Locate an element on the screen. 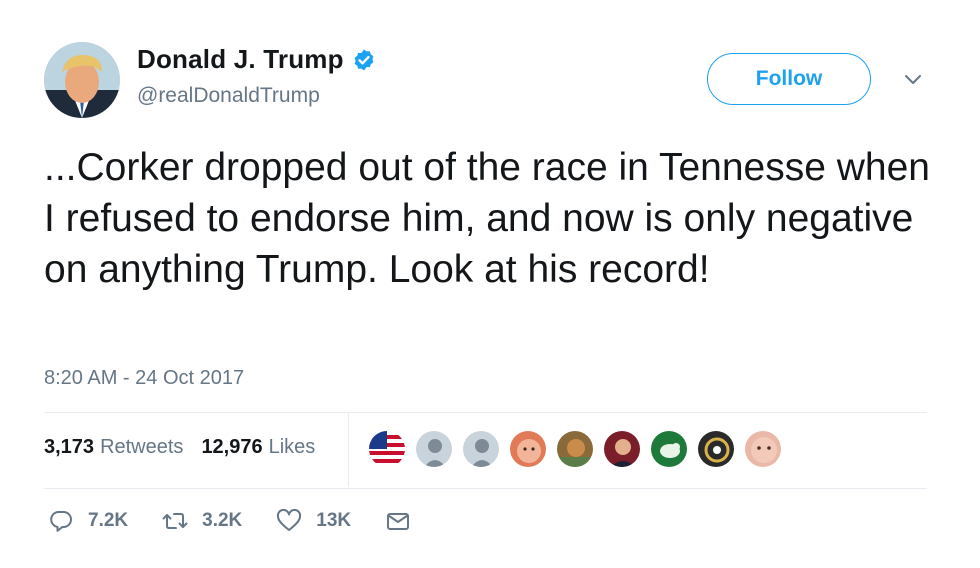  us-flag-avatar-icon is located at coordinates (387, 449).